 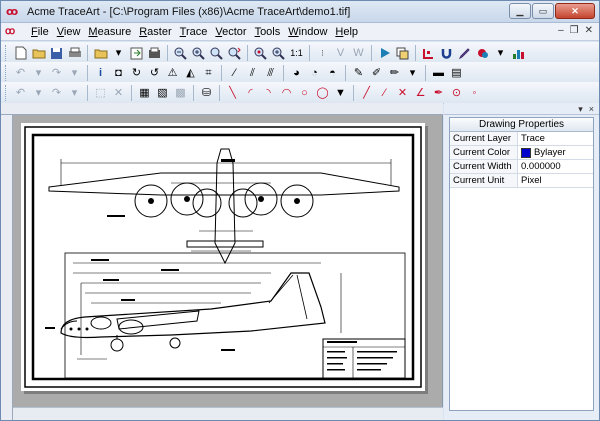 I want to click on zoom-actual-icon: 1:1, so click(x=296, y=53).